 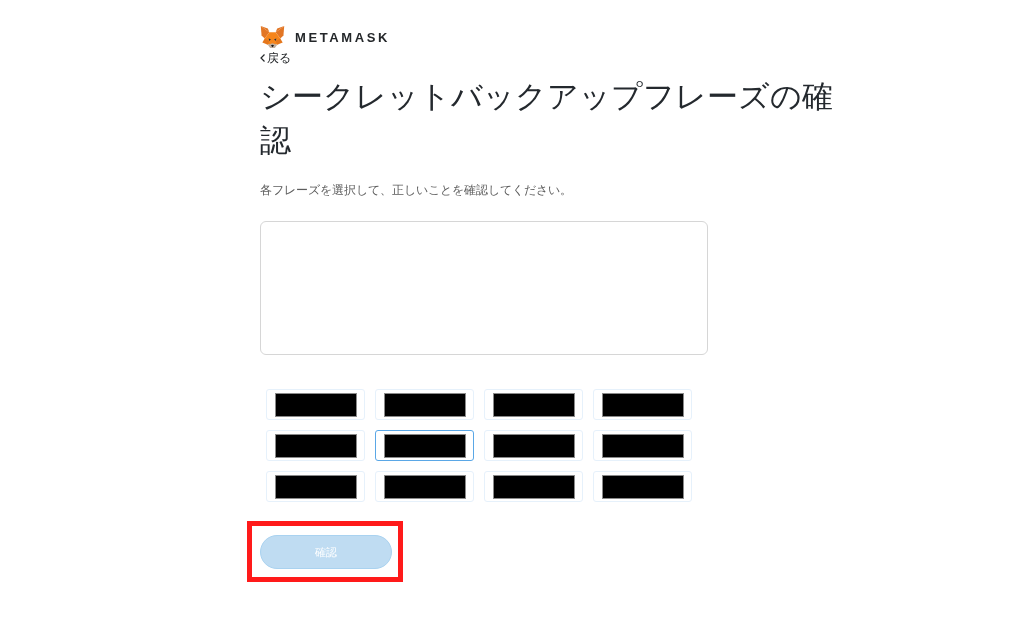 I want to click on logo-wordmark: METAMASK, so click(x=342, y=37).